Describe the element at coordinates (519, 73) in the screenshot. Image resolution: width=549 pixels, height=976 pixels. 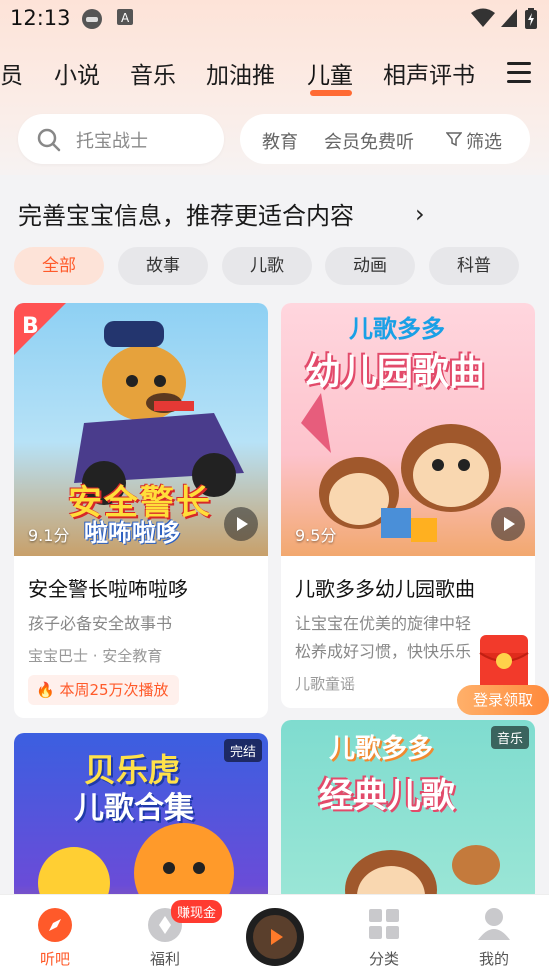
I see `menu-icon` at that location.